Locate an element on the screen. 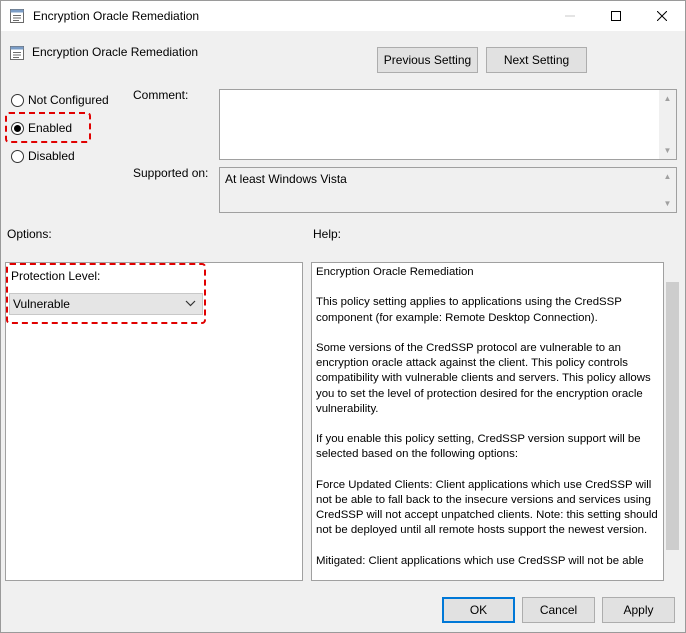 This screenshot has width=686, height=633. radio-not-configured: Not Configured is located at coordinates (60, 100).